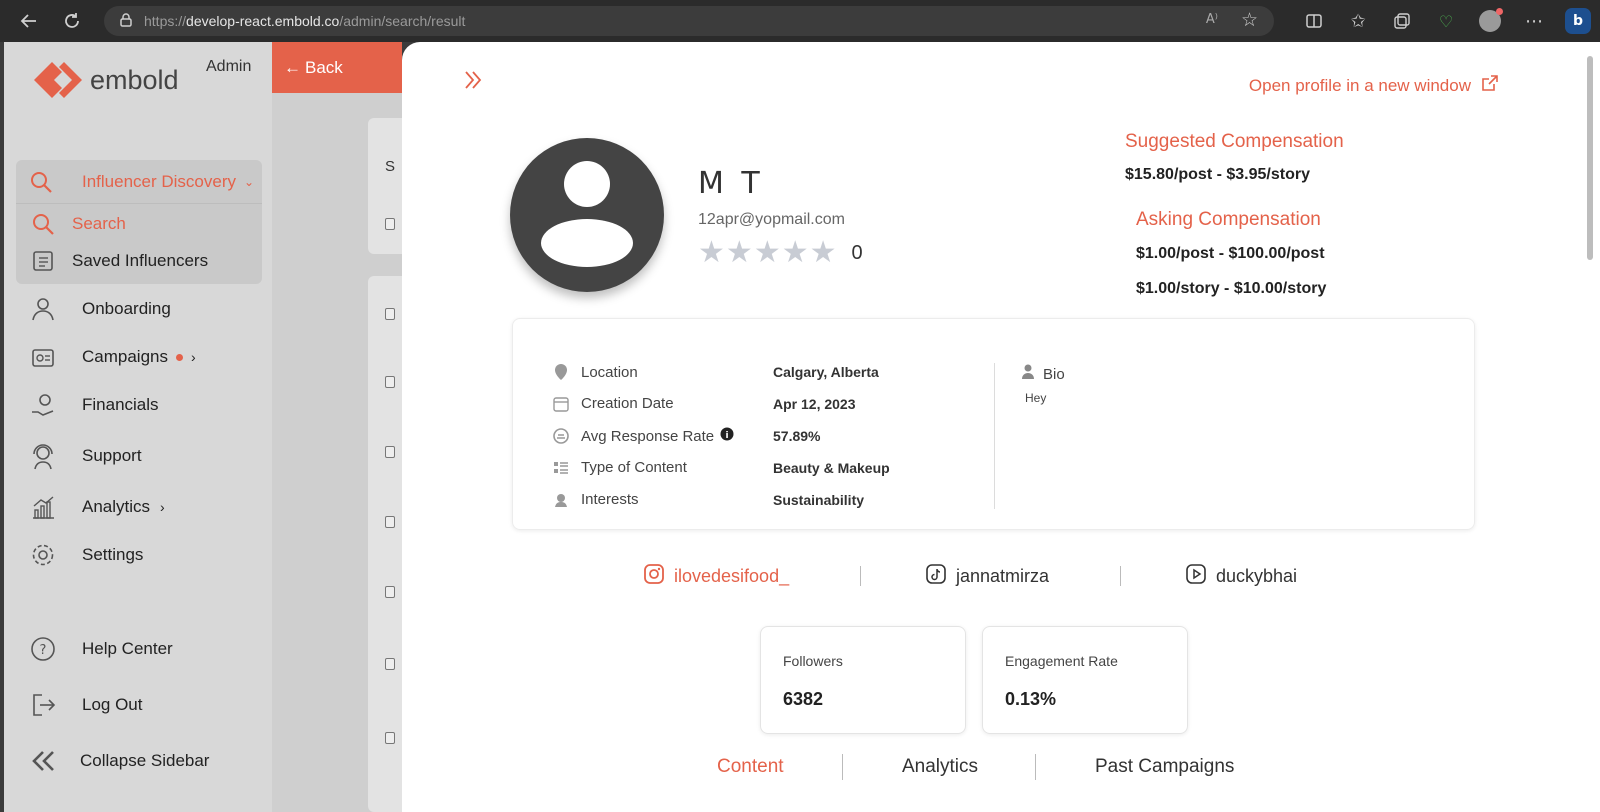  I want to click on more-options-icon: ⋯, so click(1534, 21).